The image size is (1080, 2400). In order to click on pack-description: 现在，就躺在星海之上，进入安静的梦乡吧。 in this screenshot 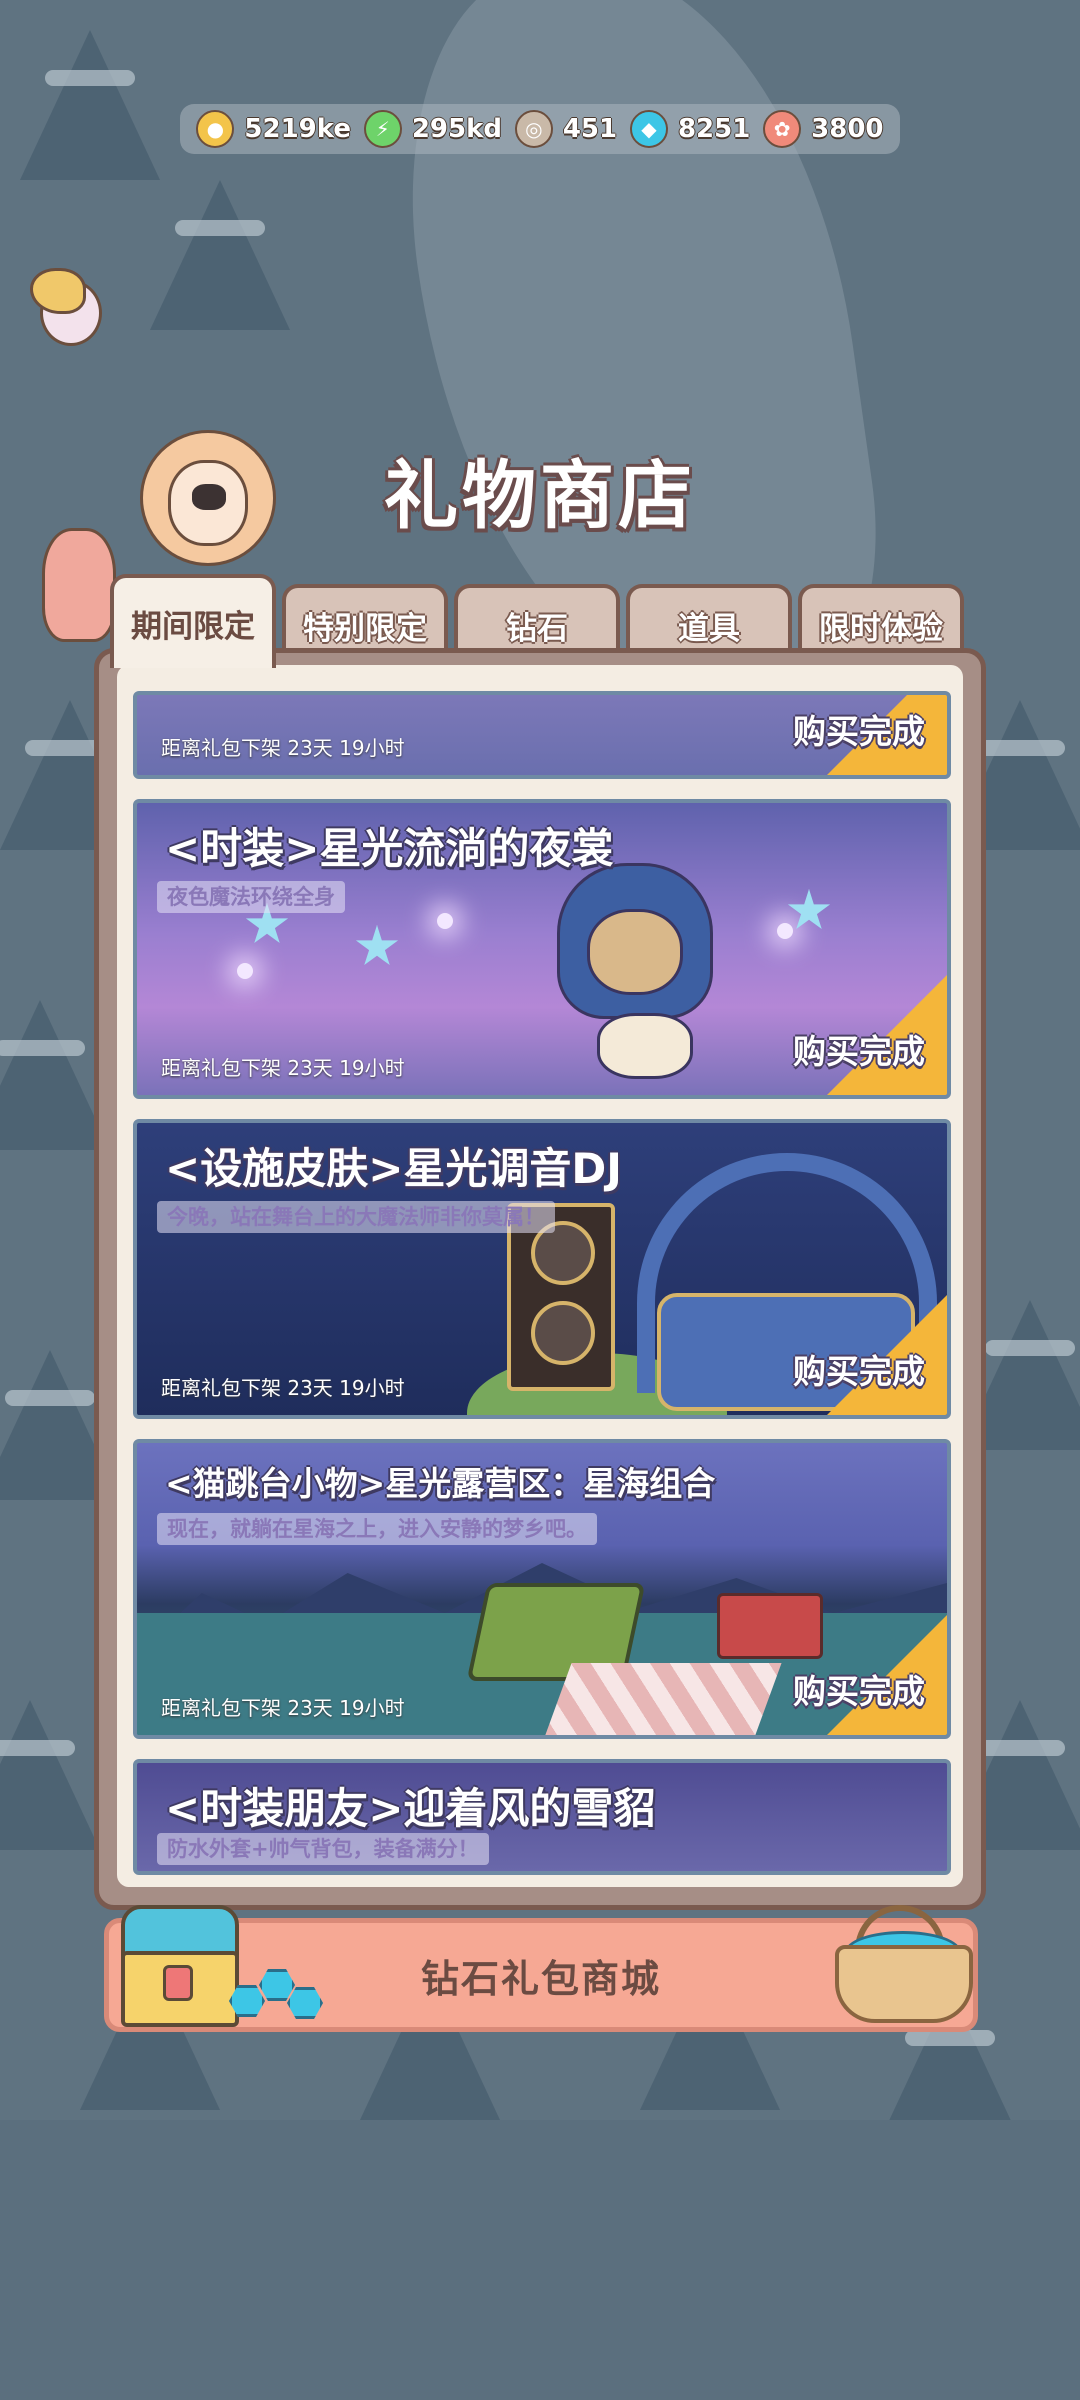, I will do `click(377, 1529)`.